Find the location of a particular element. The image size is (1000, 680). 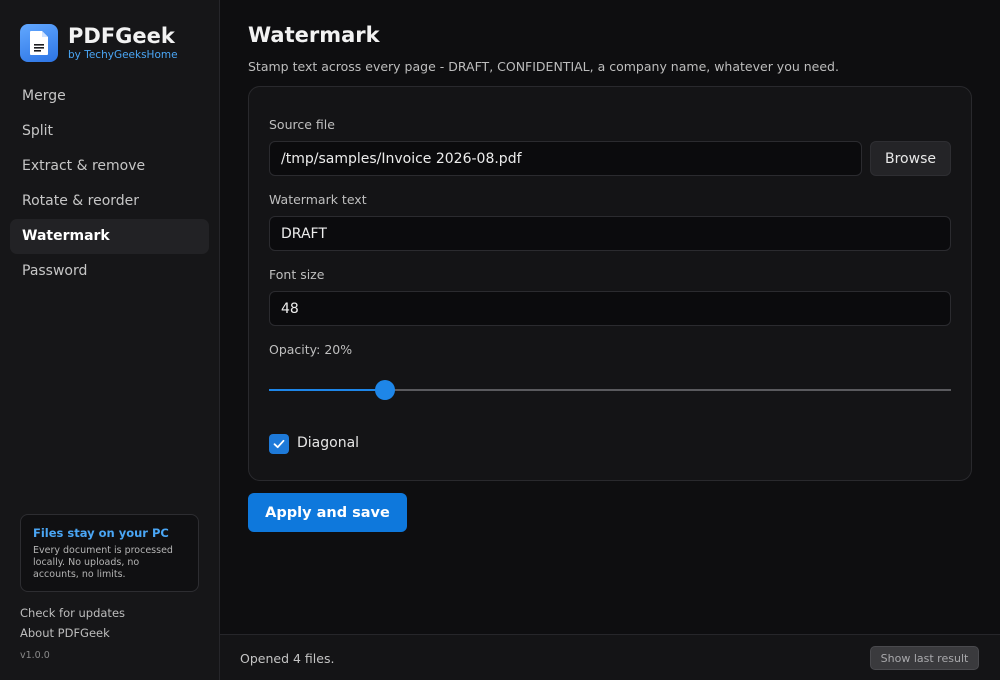

notice-title: Files stay on your PC is located at coordinates (101, 533).